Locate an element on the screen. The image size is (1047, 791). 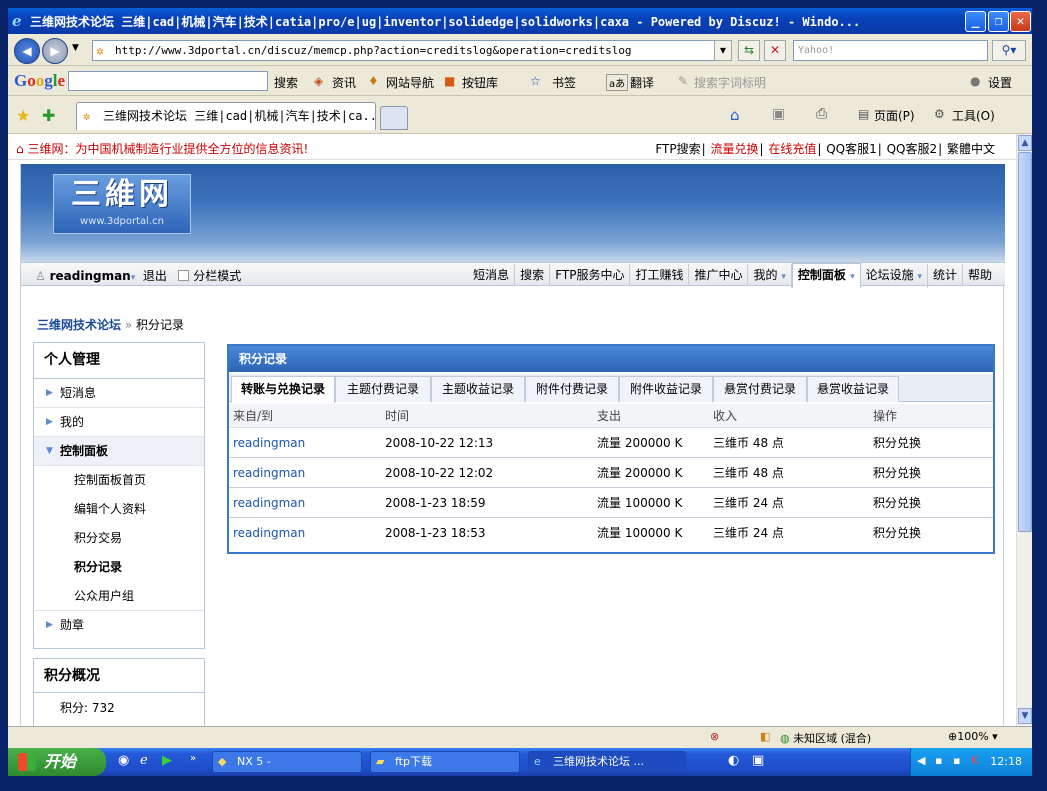
security-zone: ◍ 未知区域 (混合) is located at coordinates (825, 738).